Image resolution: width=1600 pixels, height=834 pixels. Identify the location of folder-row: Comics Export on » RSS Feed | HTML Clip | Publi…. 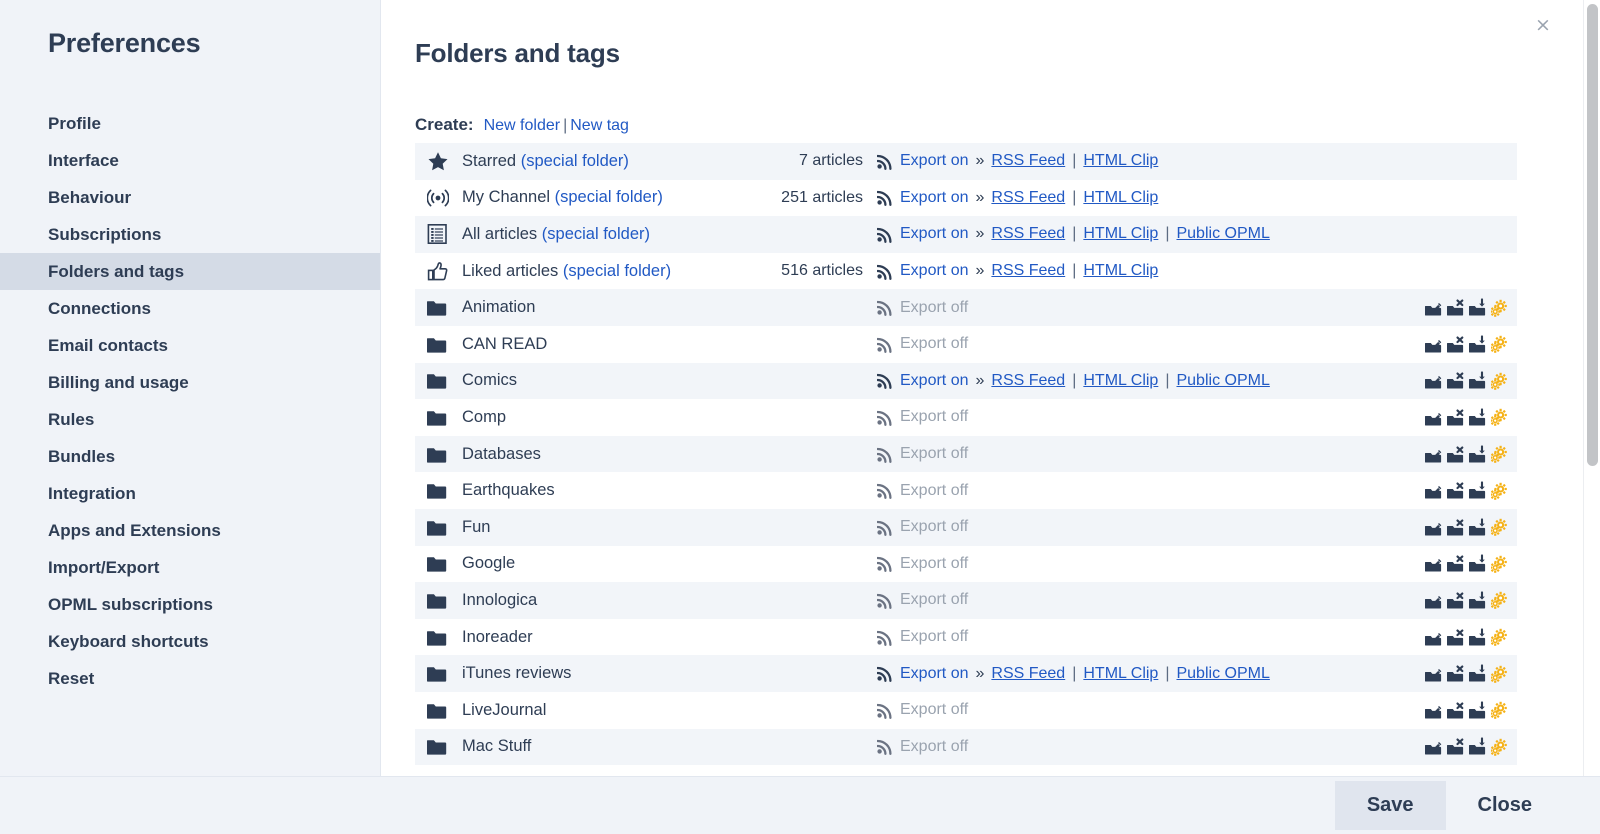
(966, 381).